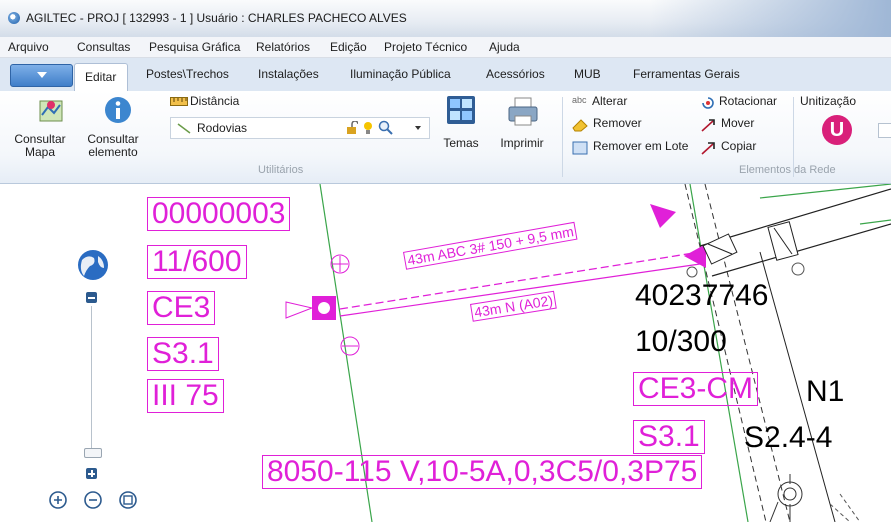  I want to click on temas-button: Temas, so click(461, 128).